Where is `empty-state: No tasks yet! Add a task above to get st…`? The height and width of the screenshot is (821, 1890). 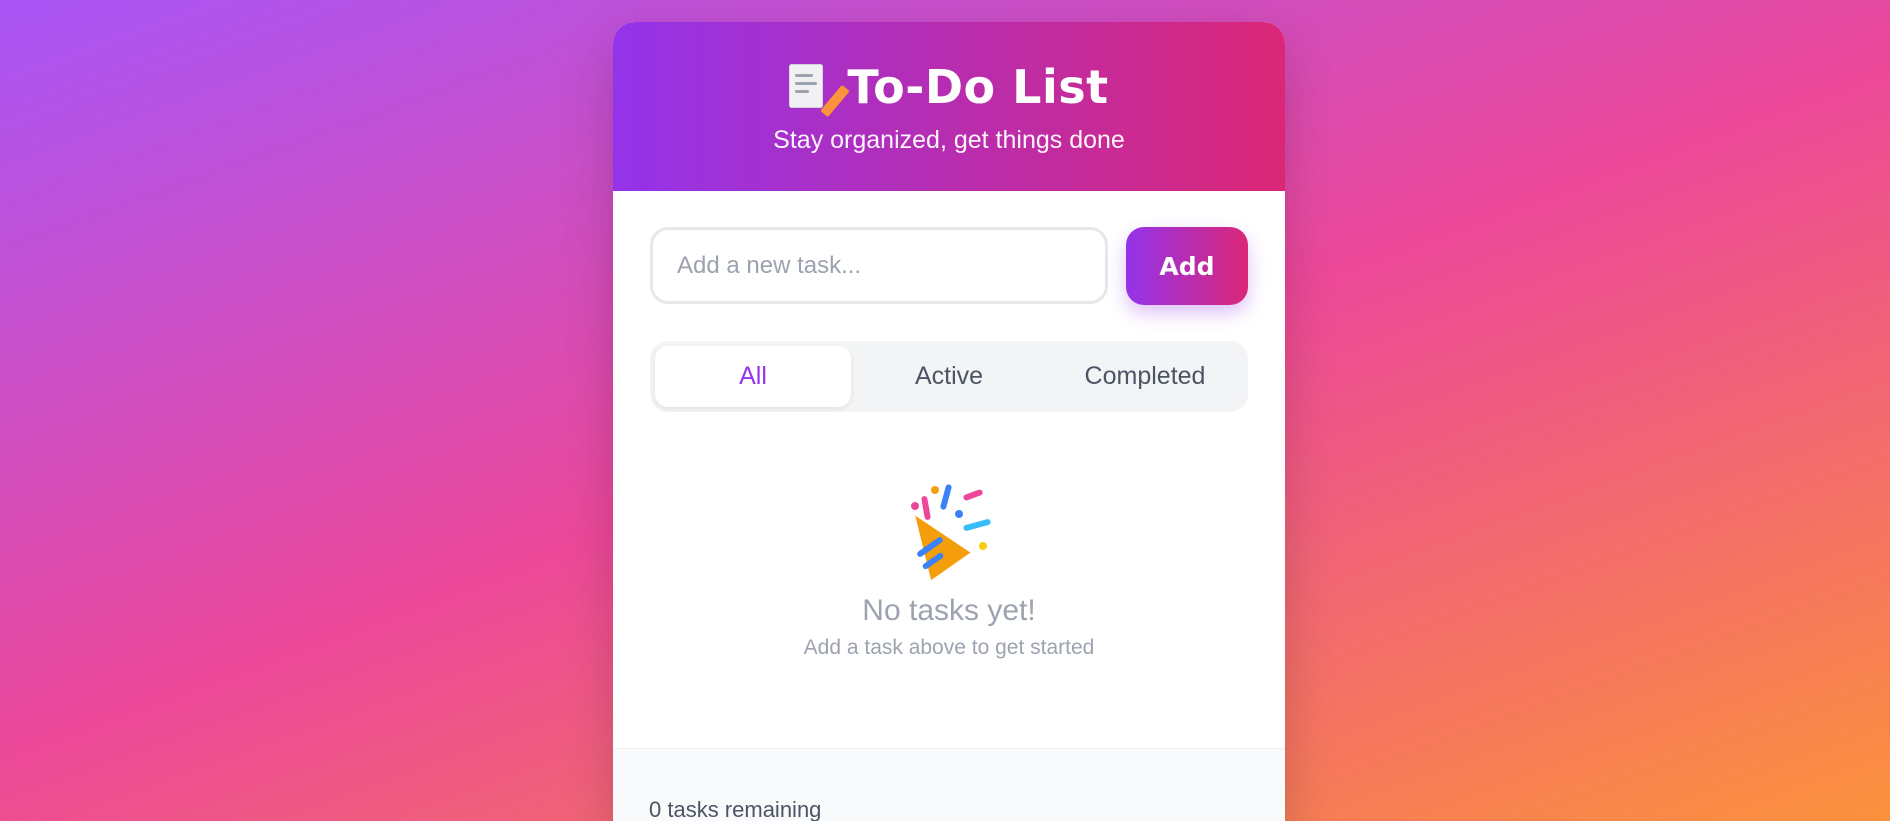 empty-state: No tasks yet! Add a task above to get st… is located at coordinates (949, 571).